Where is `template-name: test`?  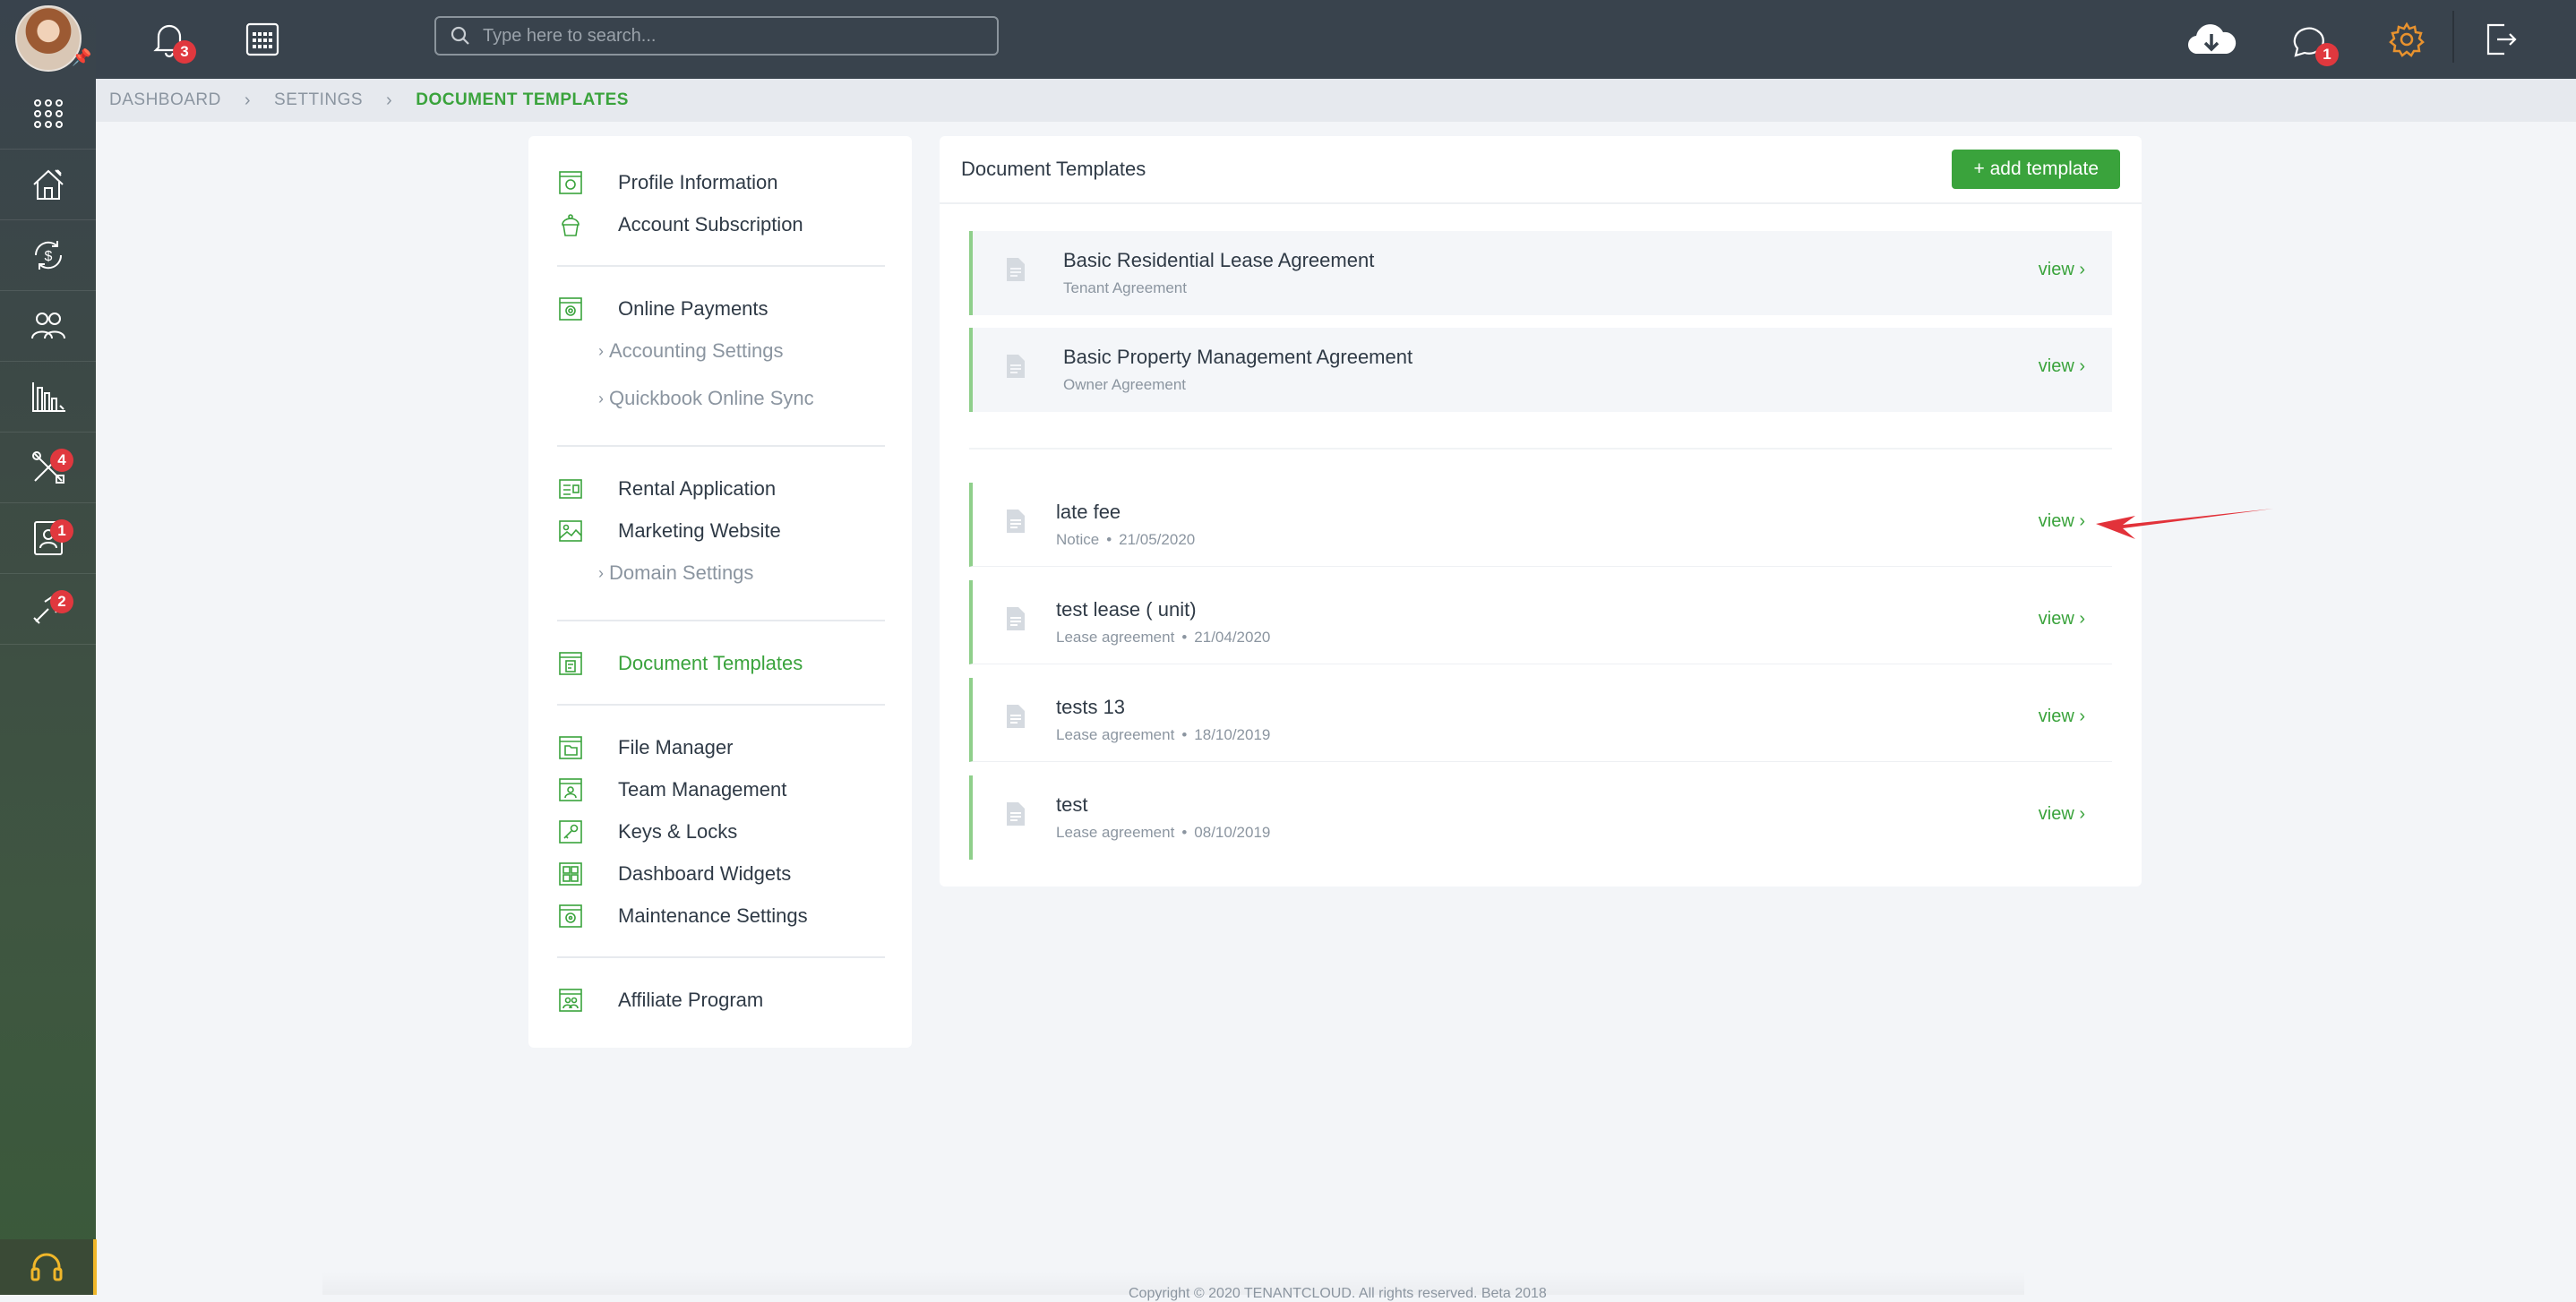
template-name: test is located at coordinates (1072, 804).